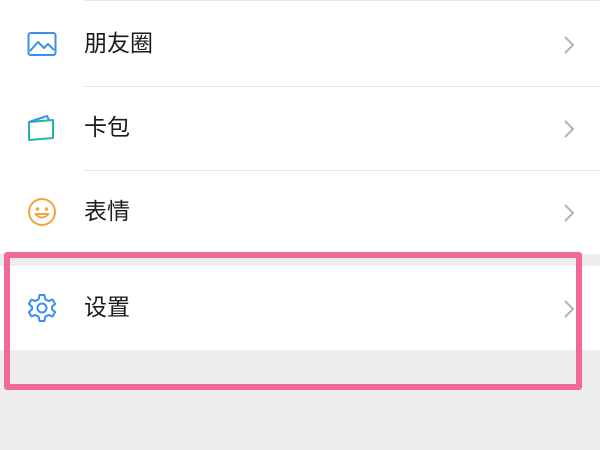 The width and height of the screenshot is (600, 450). What do you see at coordinates (42, 212) in the screenshot?
I see `sticker-smiley-icon` at bounding box center [42, 212].